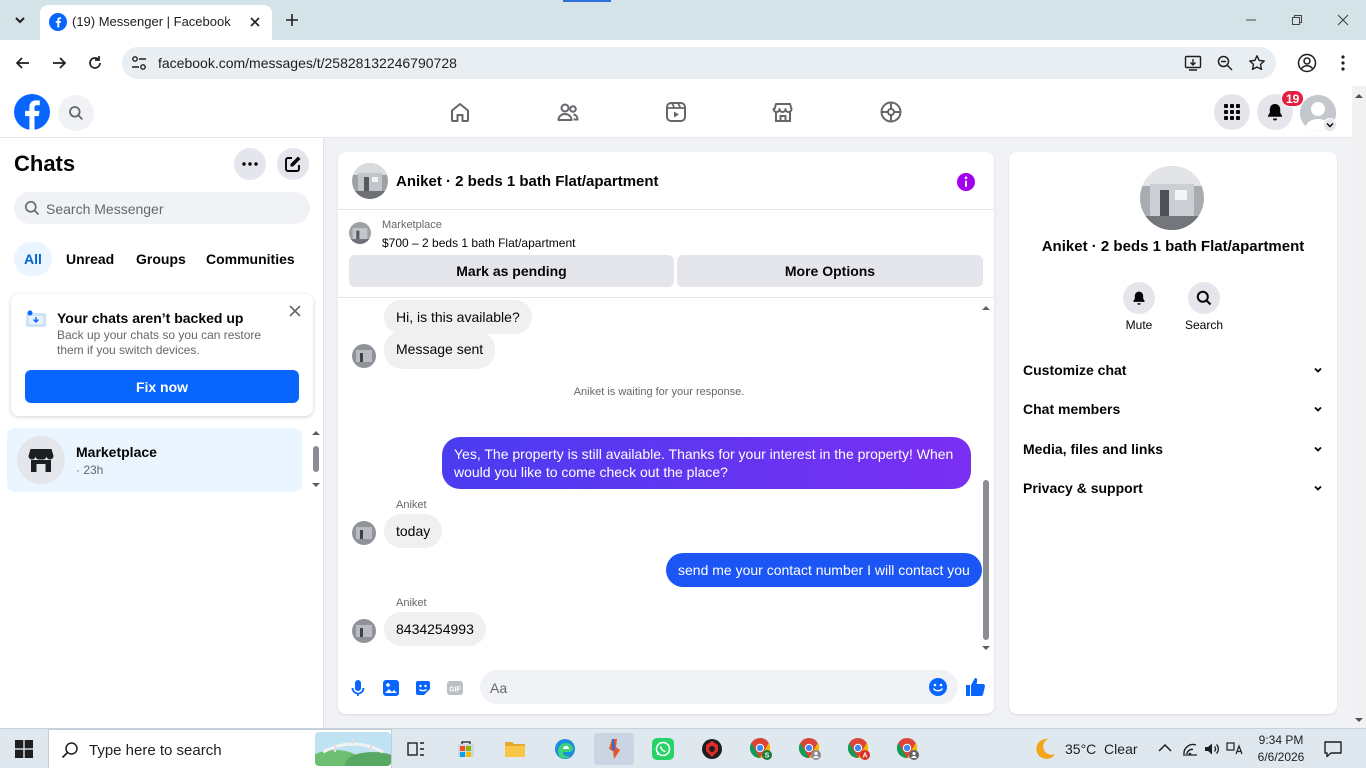  Describe the element at coordinates (891, 112) in the screenshot. I see `nav-gaming` at that location.